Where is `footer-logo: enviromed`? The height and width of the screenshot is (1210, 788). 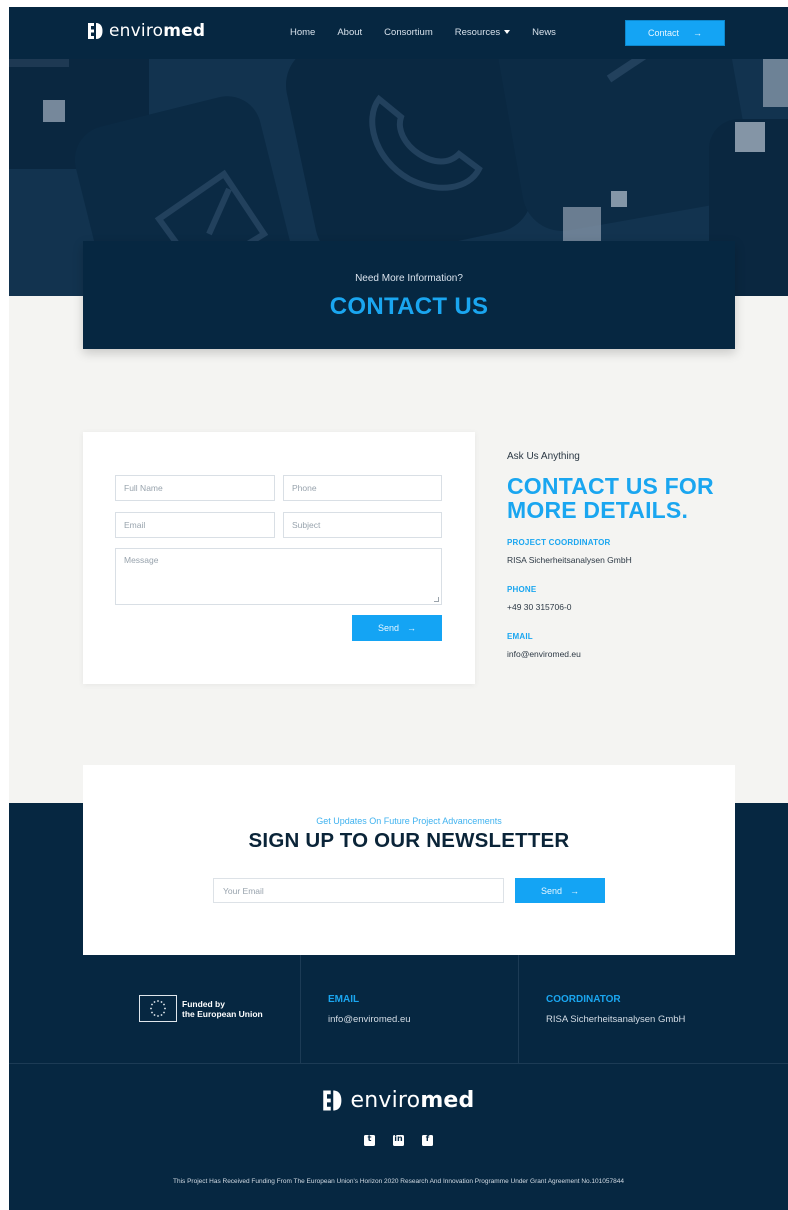 footer-logo: enviromed is located at coordinates (398, 1100).